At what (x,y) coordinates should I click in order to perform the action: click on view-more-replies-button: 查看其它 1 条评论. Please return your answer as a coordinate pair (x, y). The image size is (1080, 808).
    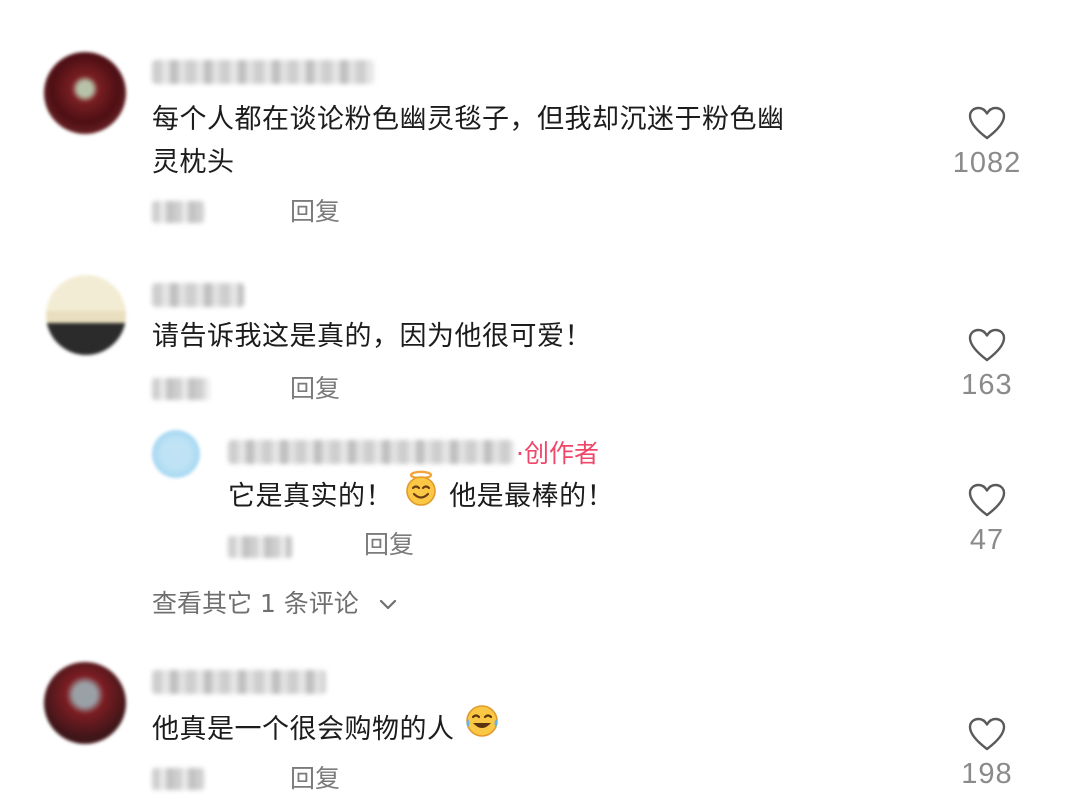
    Looking at the image, I should click on (274, 604).